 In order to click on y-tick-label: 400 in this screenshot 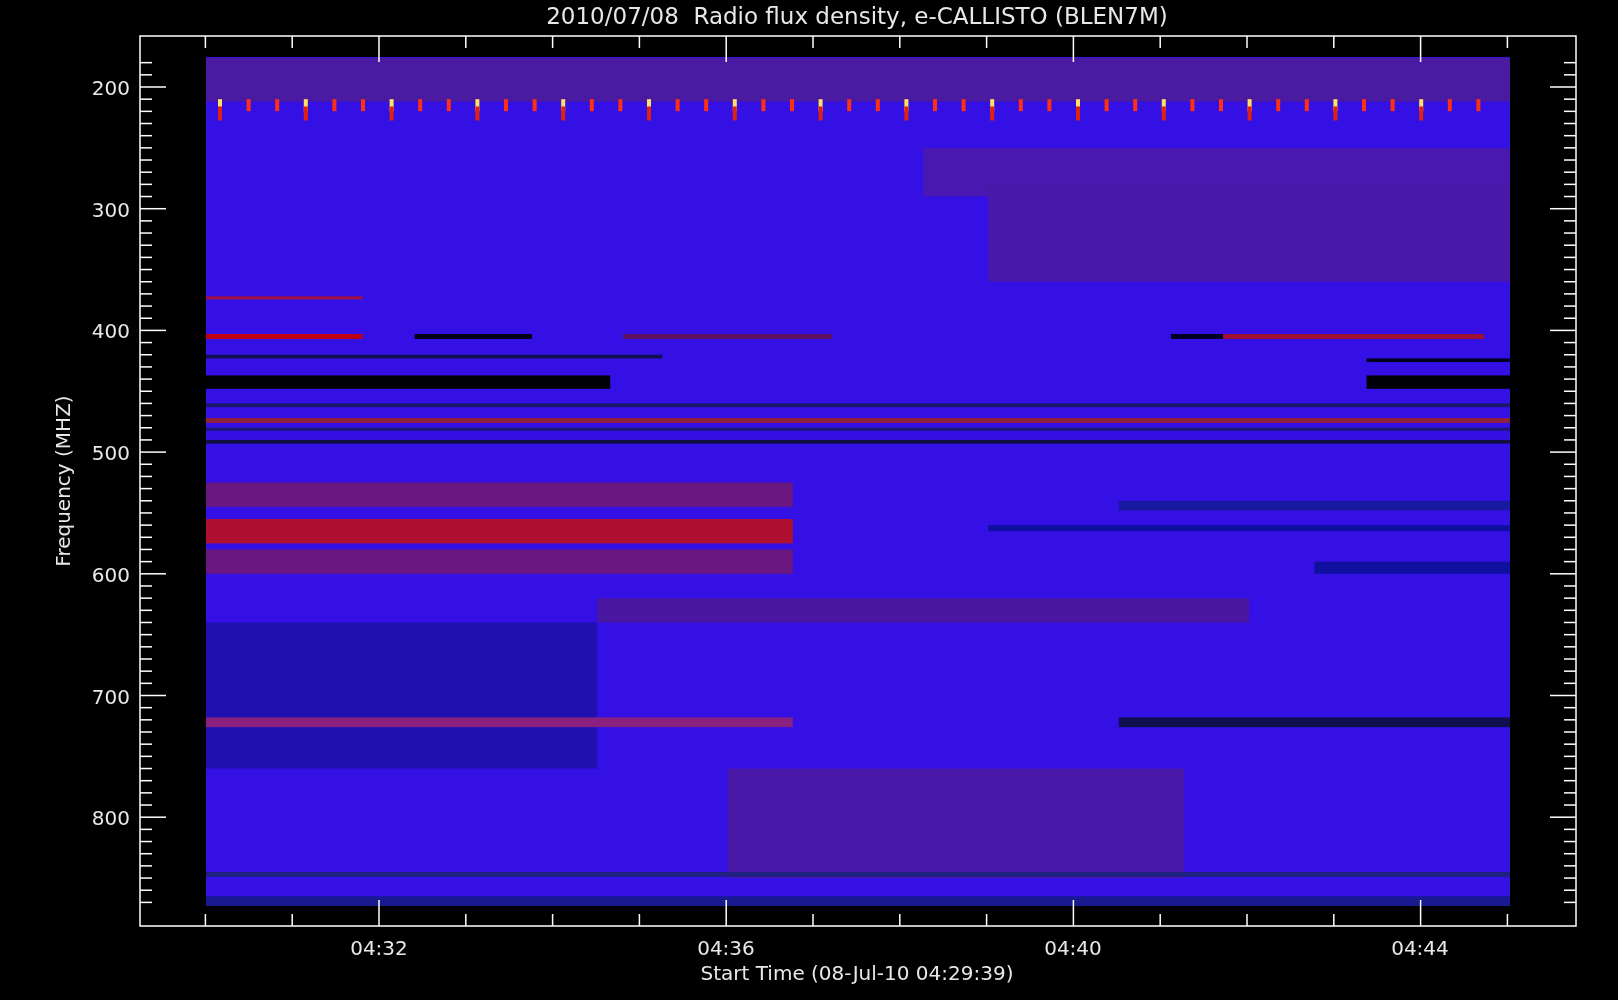, I will do `click(110, 331)`.